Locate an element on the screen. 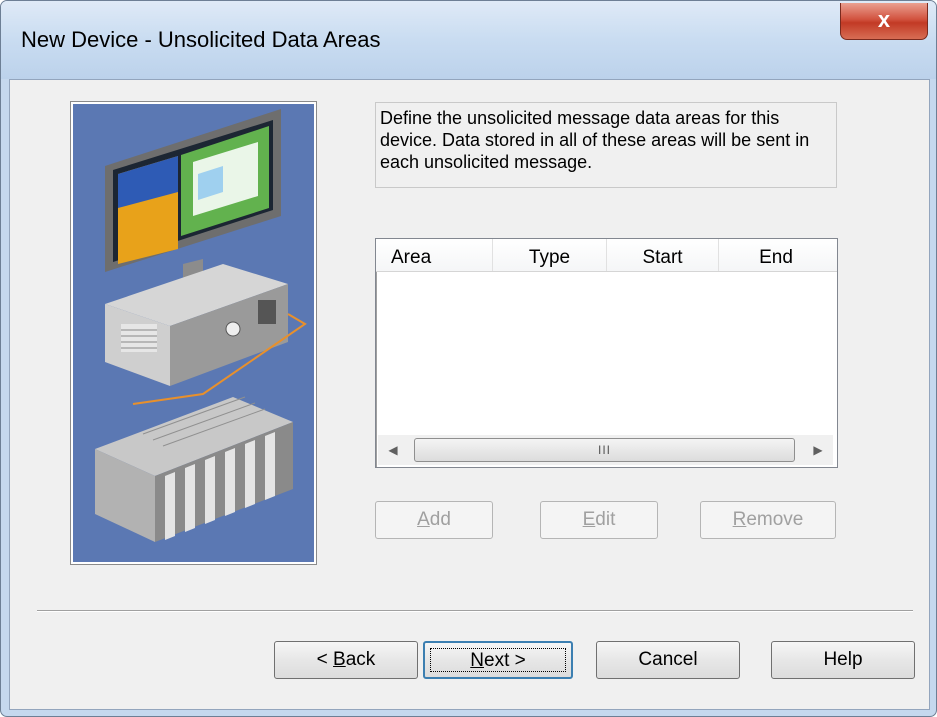 Image resolution: width=937 pixels, height=717 pixels. window-title: New Device - Unsolicited Data Areas is located at coordinates (201, 39).